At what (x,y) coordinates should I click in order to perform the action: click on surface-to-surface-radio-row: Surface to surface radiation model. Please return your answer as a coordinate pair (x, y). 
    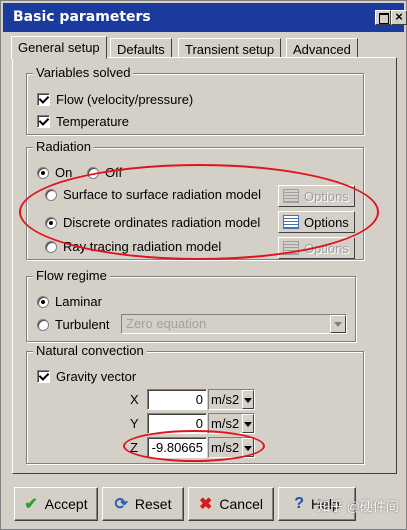
    Looking at the image, I should click on (153, 194).